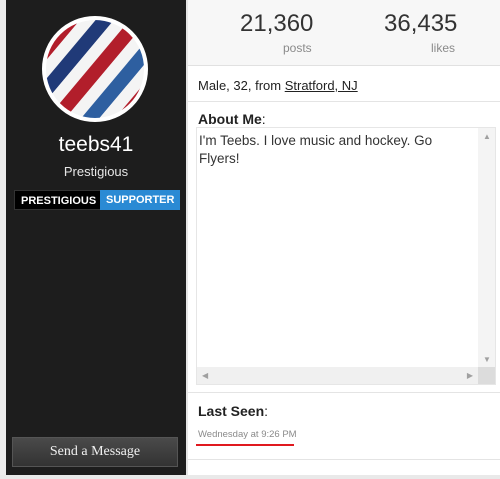 This screenshot has width=500, height=479. Describe the element at coordinates (205, 375) in the screenshot. I see `scroll-left-arrow-icon: ◀` at that location.